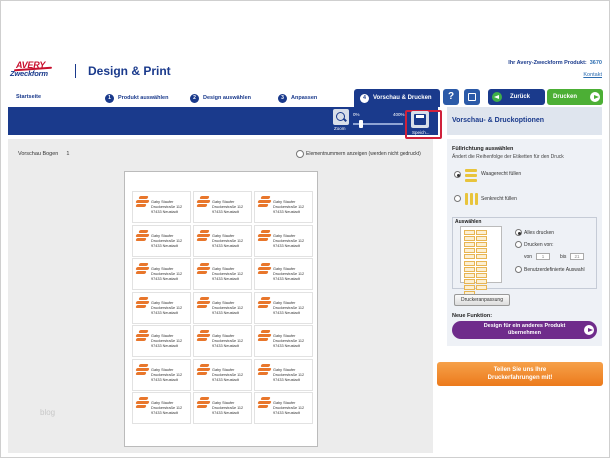 This screenshot has width=610, height=458. Describe the element at coordinates (516, 97) in the screenshot. I see `back-button: Zurück` at that location.